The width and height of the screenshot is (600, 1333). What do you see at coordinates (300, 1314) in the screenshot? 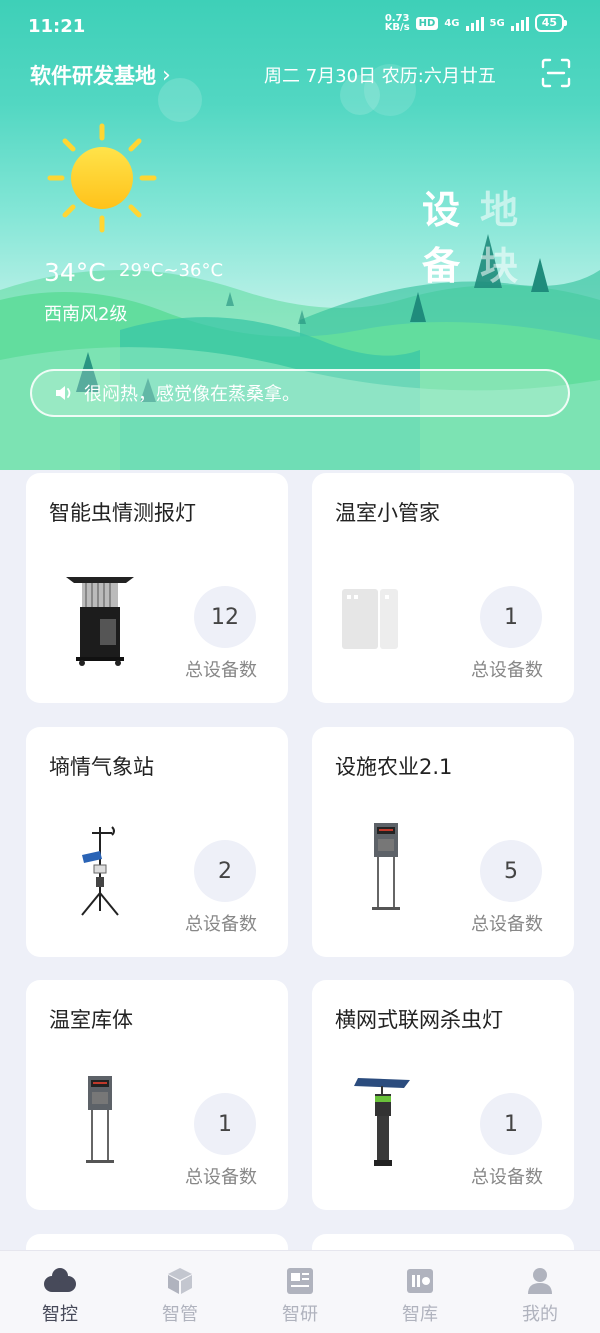
I see `tab-label: 智研` at bounding box center [300, 1314].